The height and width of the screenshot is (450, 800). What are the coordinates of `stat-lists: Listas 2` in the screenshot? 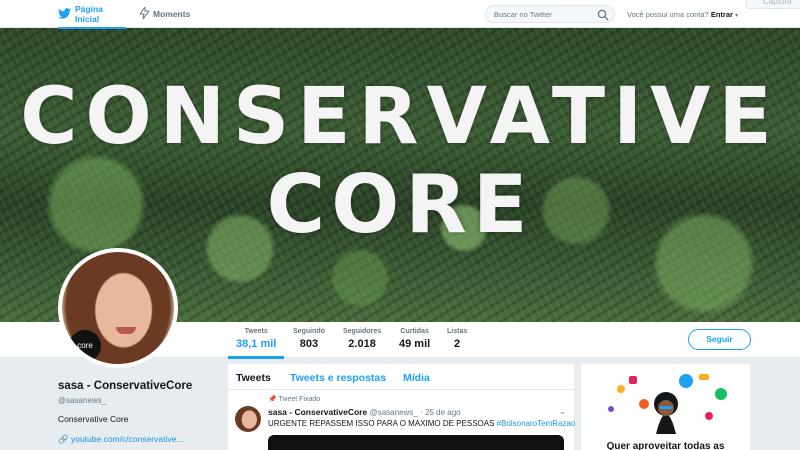 It's located at (457, 339).